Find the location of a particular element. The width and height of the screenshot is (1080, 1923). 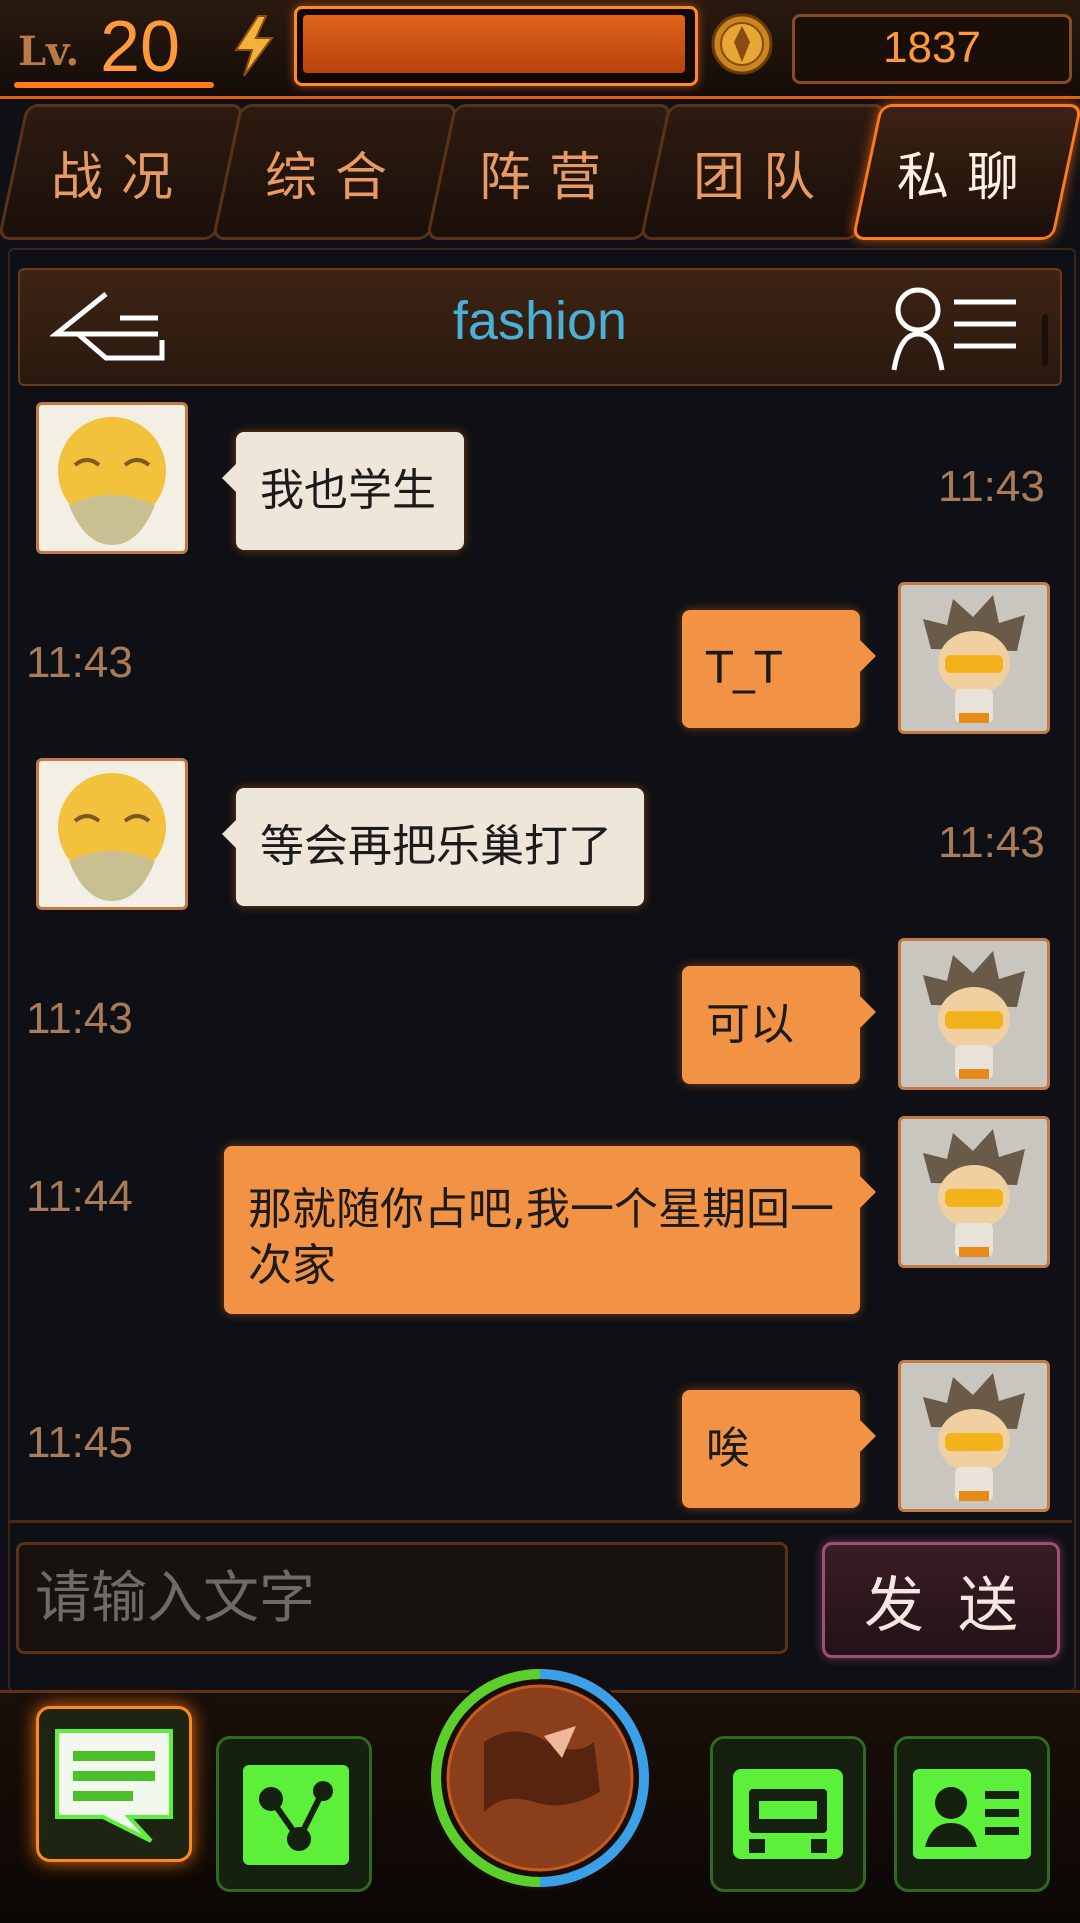

gold-counter: 1837 is located at coordinates (932, 49).